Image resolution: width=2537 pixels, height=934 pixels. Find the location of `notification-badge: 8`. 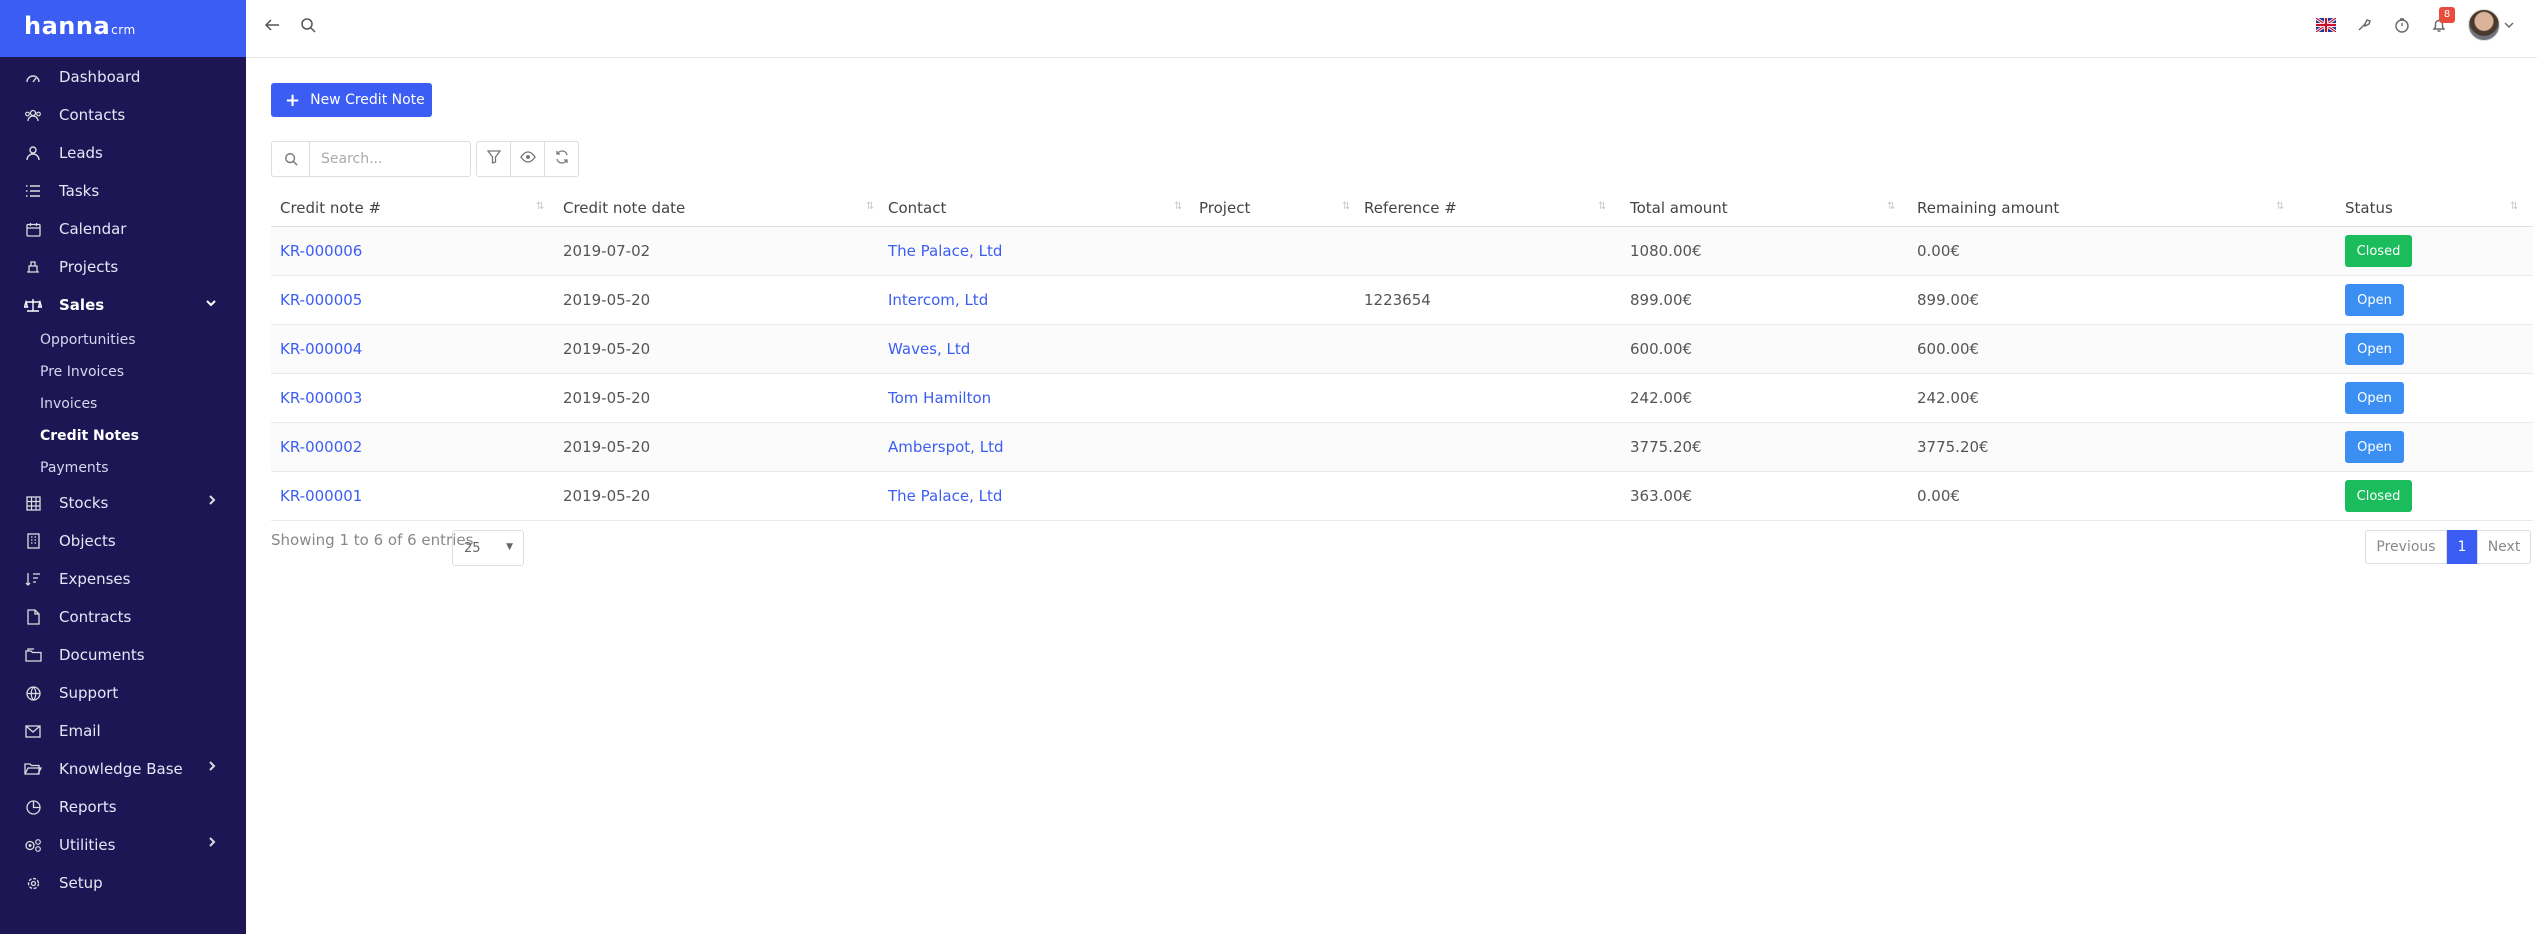

notification-badge: 8 is located at coordinates (2447, 15).